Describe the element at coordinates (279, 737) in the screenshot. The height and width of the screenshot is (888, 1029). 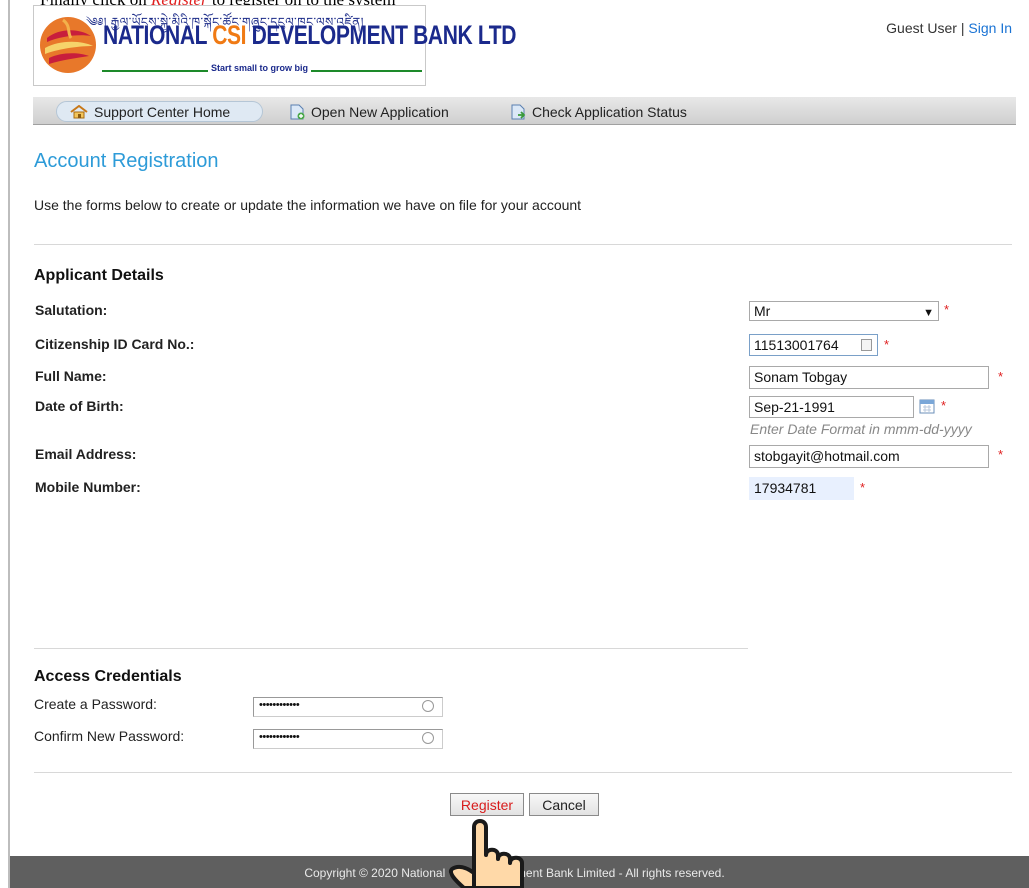
I see `confirm-password-mask: ••••••••••••` at that location.